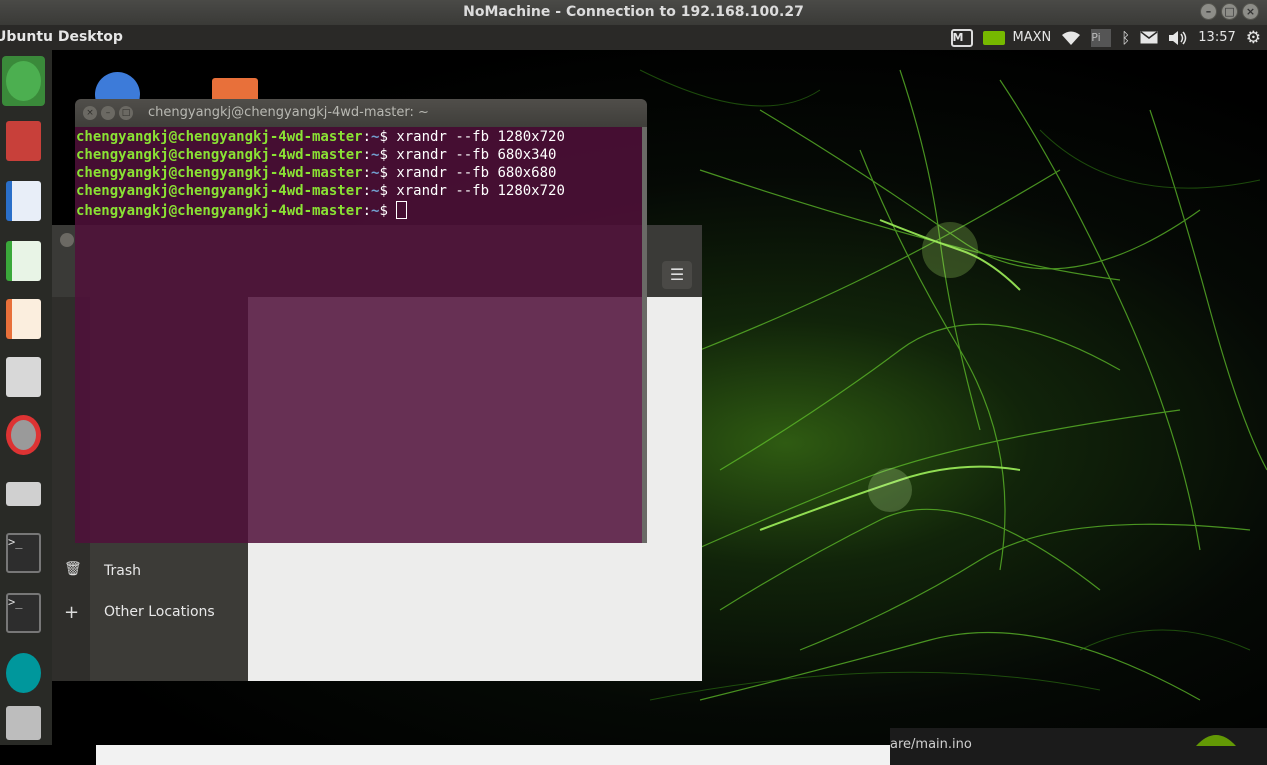 This screenshot has height=765, width=1267. I want to click on bottom-filename-fragment: are/main.ino, so click(931, 744).